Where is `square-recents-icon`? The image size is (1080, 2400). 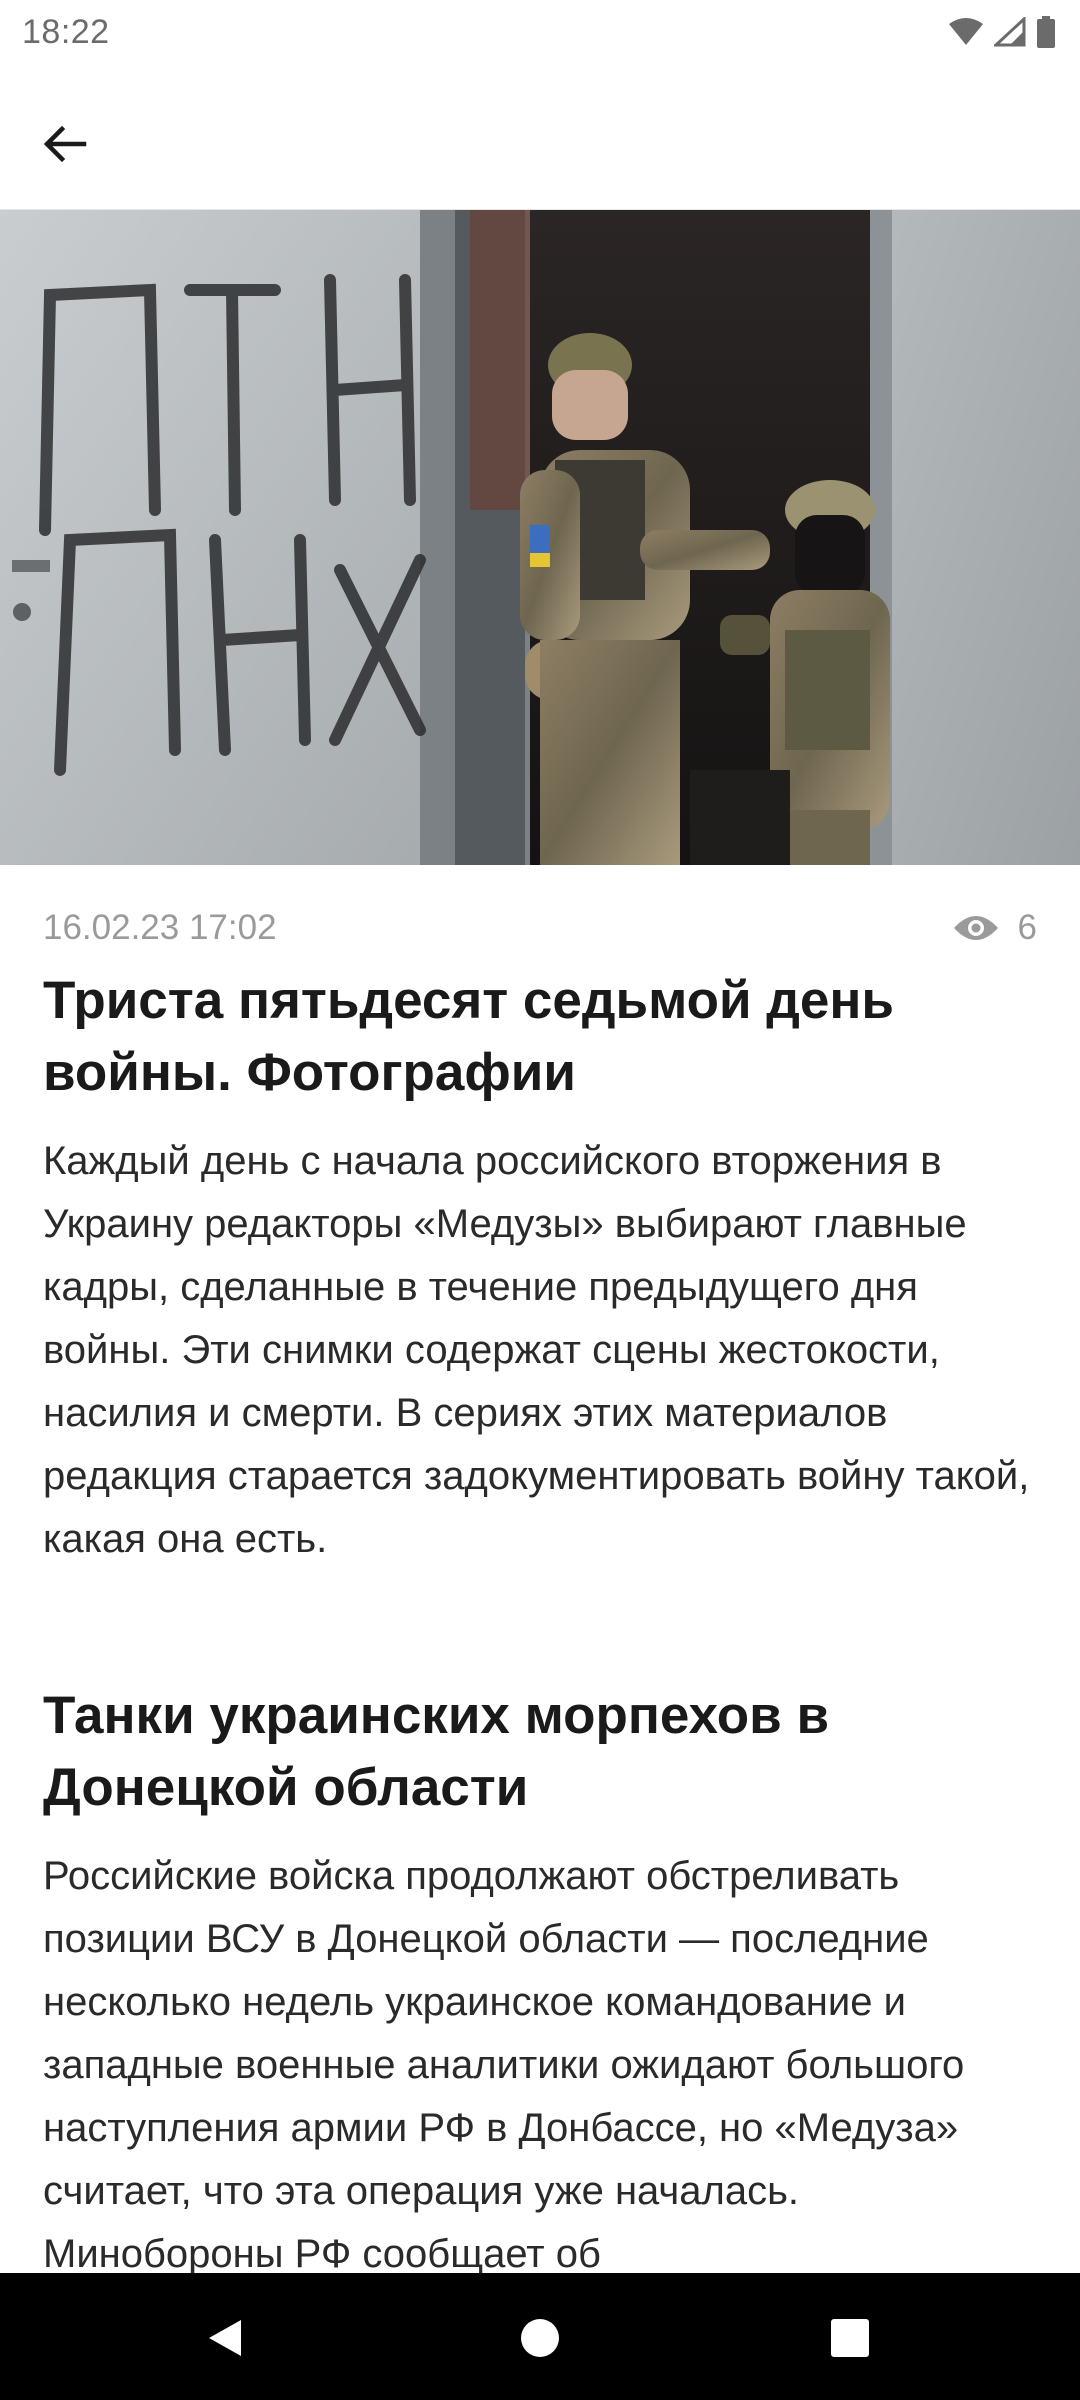
square-recents-icon is located at coordinates (850, 2338).